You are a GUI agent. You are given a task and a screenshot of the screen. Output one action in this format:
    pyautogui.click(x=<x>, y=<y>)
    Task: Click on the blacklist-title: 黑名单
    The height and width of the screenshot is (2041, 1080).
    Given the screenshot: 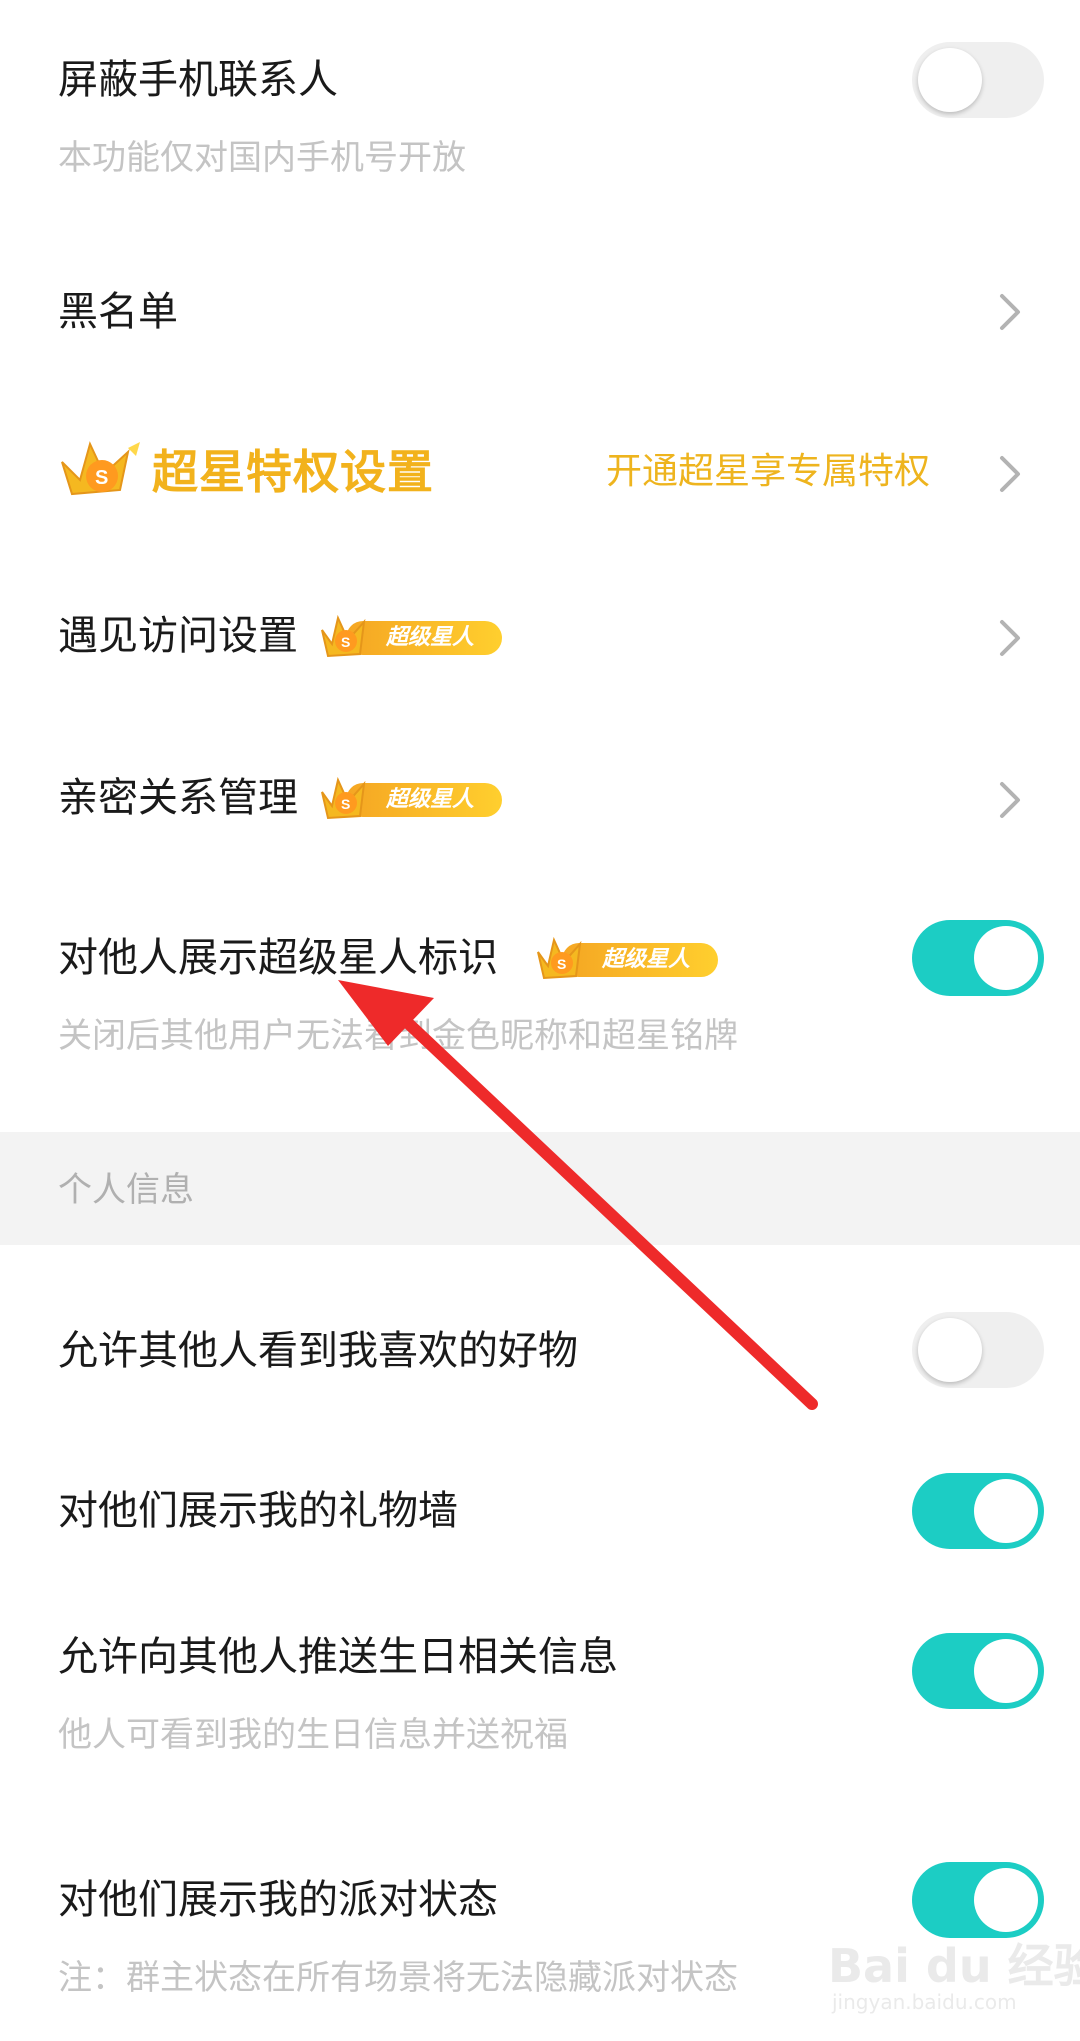 What is the action you would take?
    pyautogui.click(x=118, y=312)
    